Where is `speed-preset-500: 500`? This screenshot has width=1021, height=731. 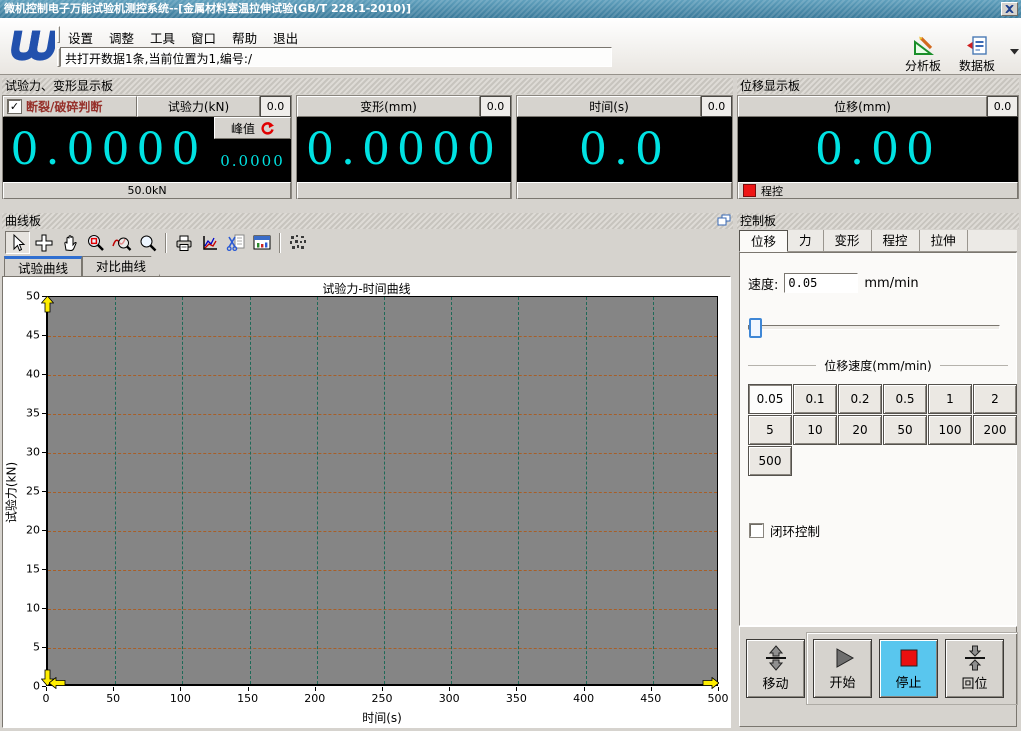 speed-preset-500: 500 is located at coordinates (770, 461).